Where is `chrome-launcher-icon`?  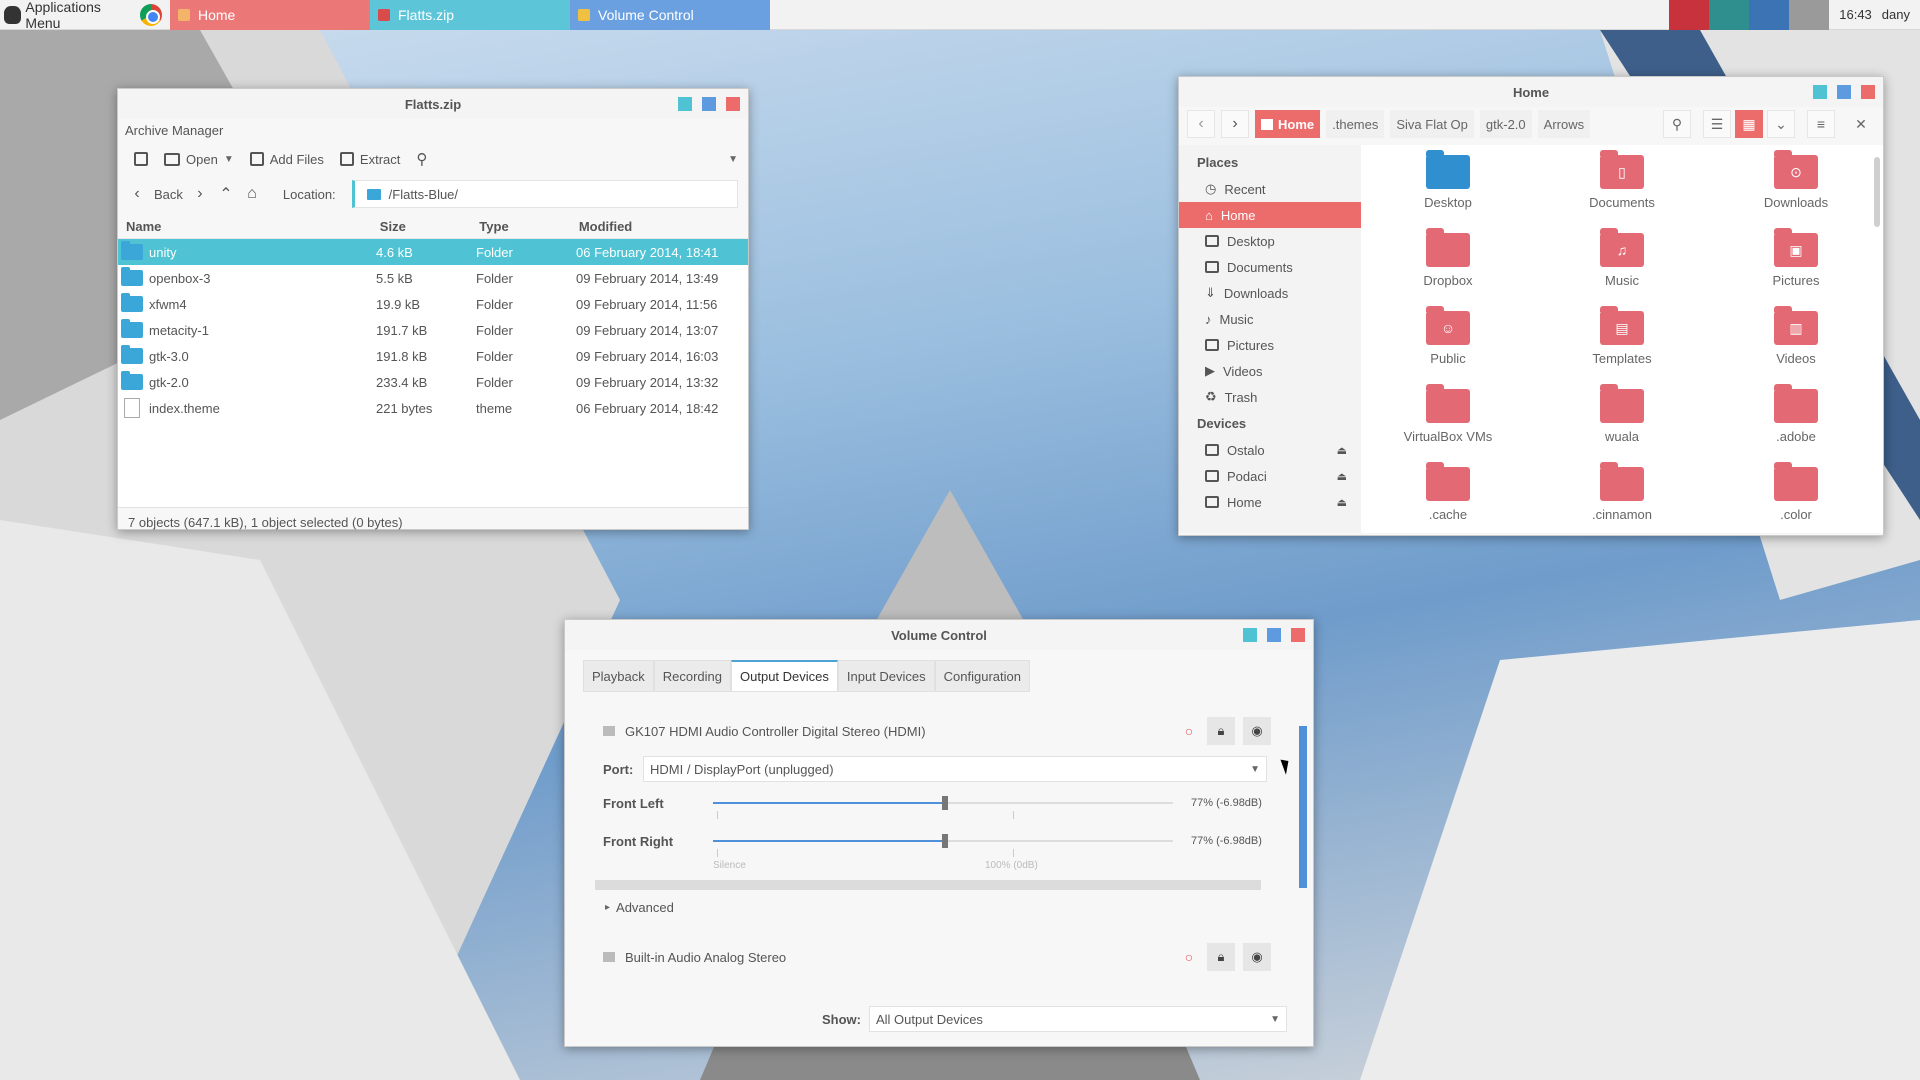 chrome-launcher-icon is located at coordinates (151, 14).